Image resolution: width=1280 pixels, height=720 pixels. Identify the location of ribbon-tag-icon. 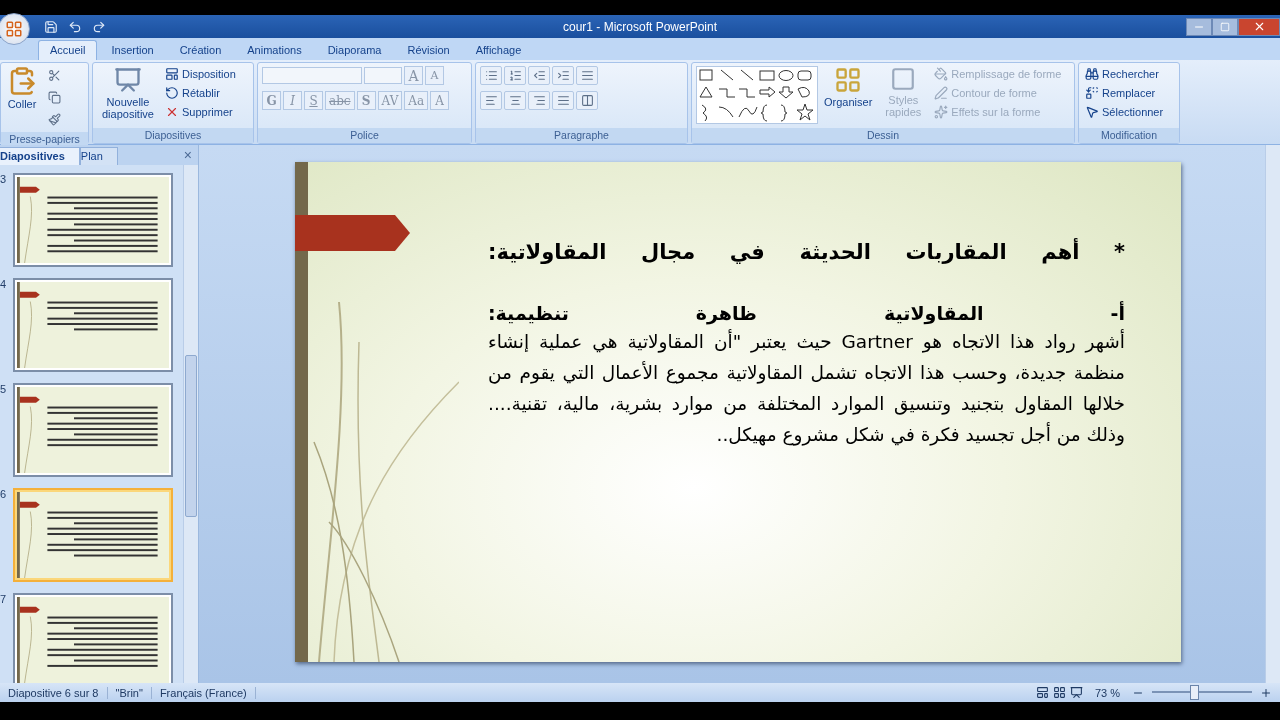
(352, 233).